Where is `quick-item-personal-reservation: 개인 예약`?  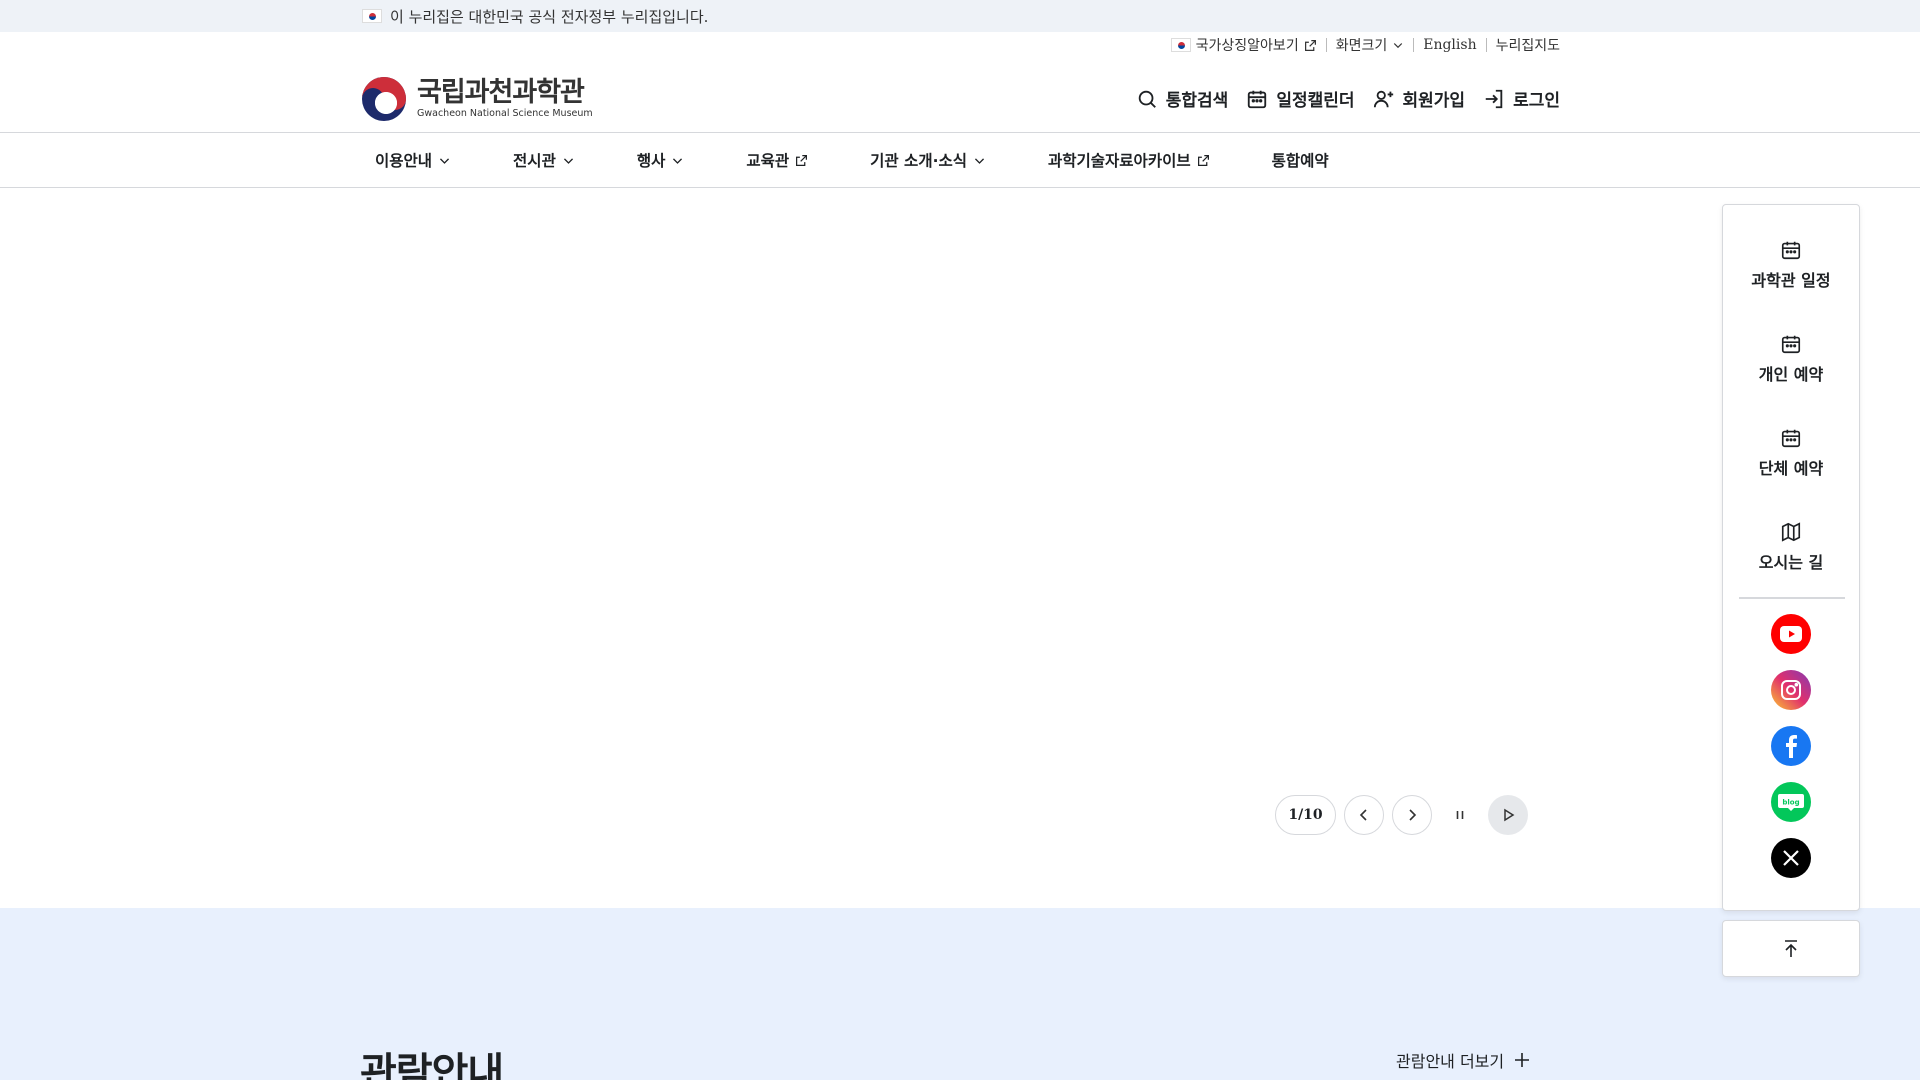 quick-item-personal-reservation: 개인 예약 is located at coordinates (1791, 359).